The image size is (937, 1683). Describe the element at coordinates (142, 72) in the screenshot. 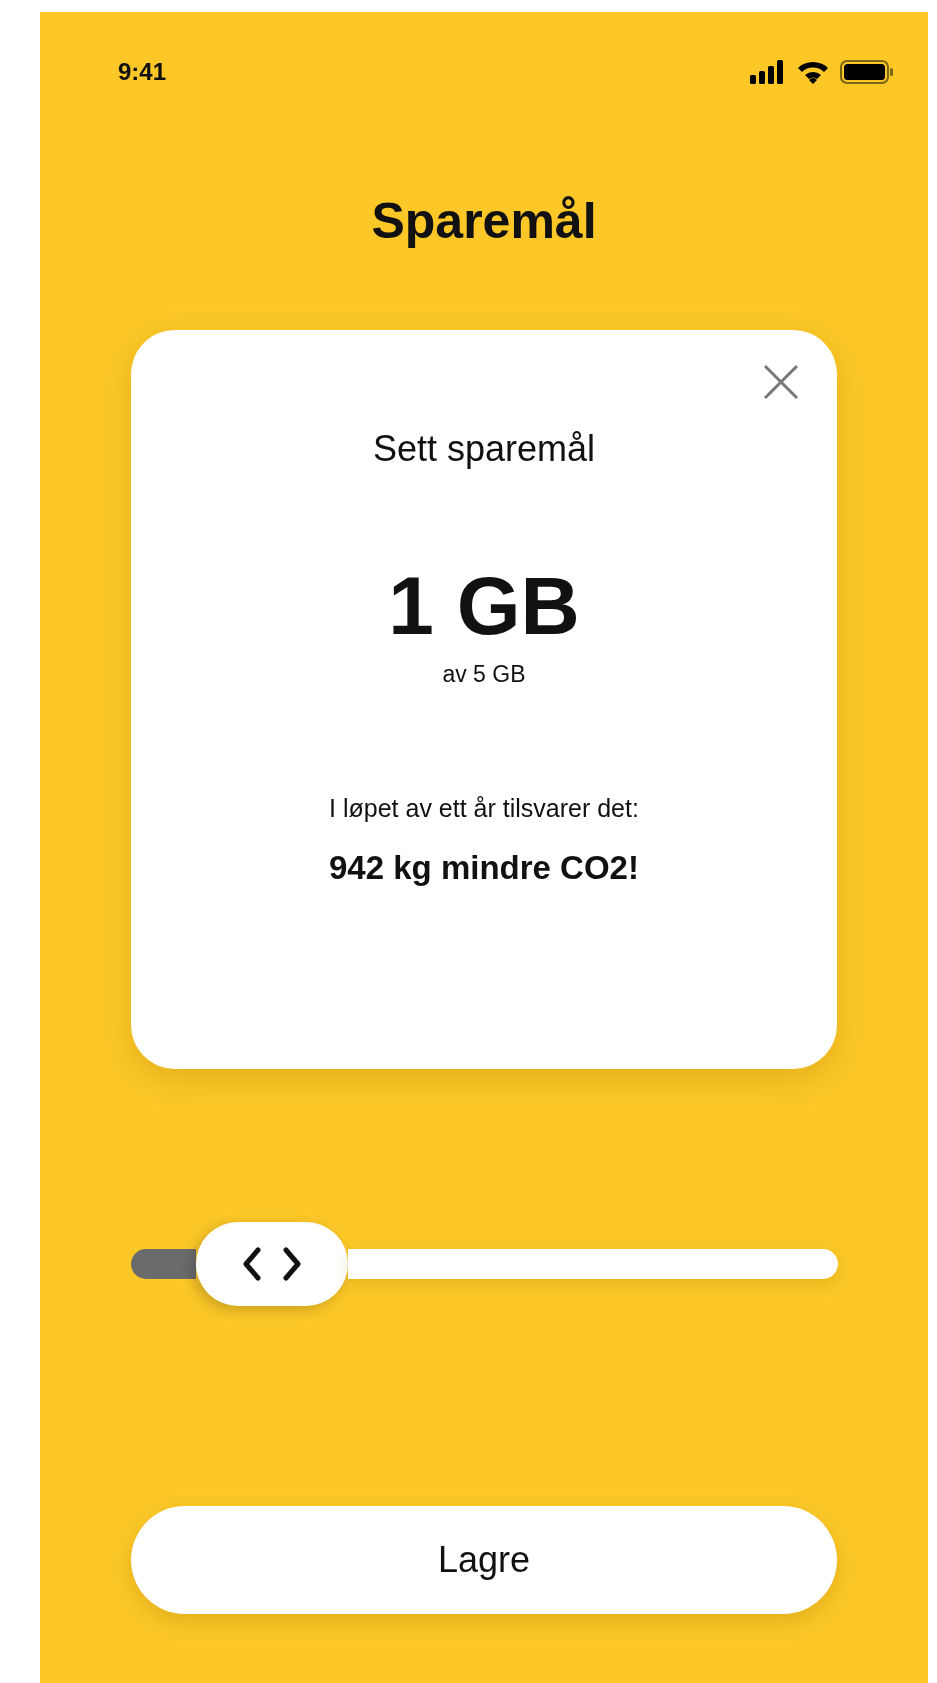

I see `status-time: 9:41` at that location.